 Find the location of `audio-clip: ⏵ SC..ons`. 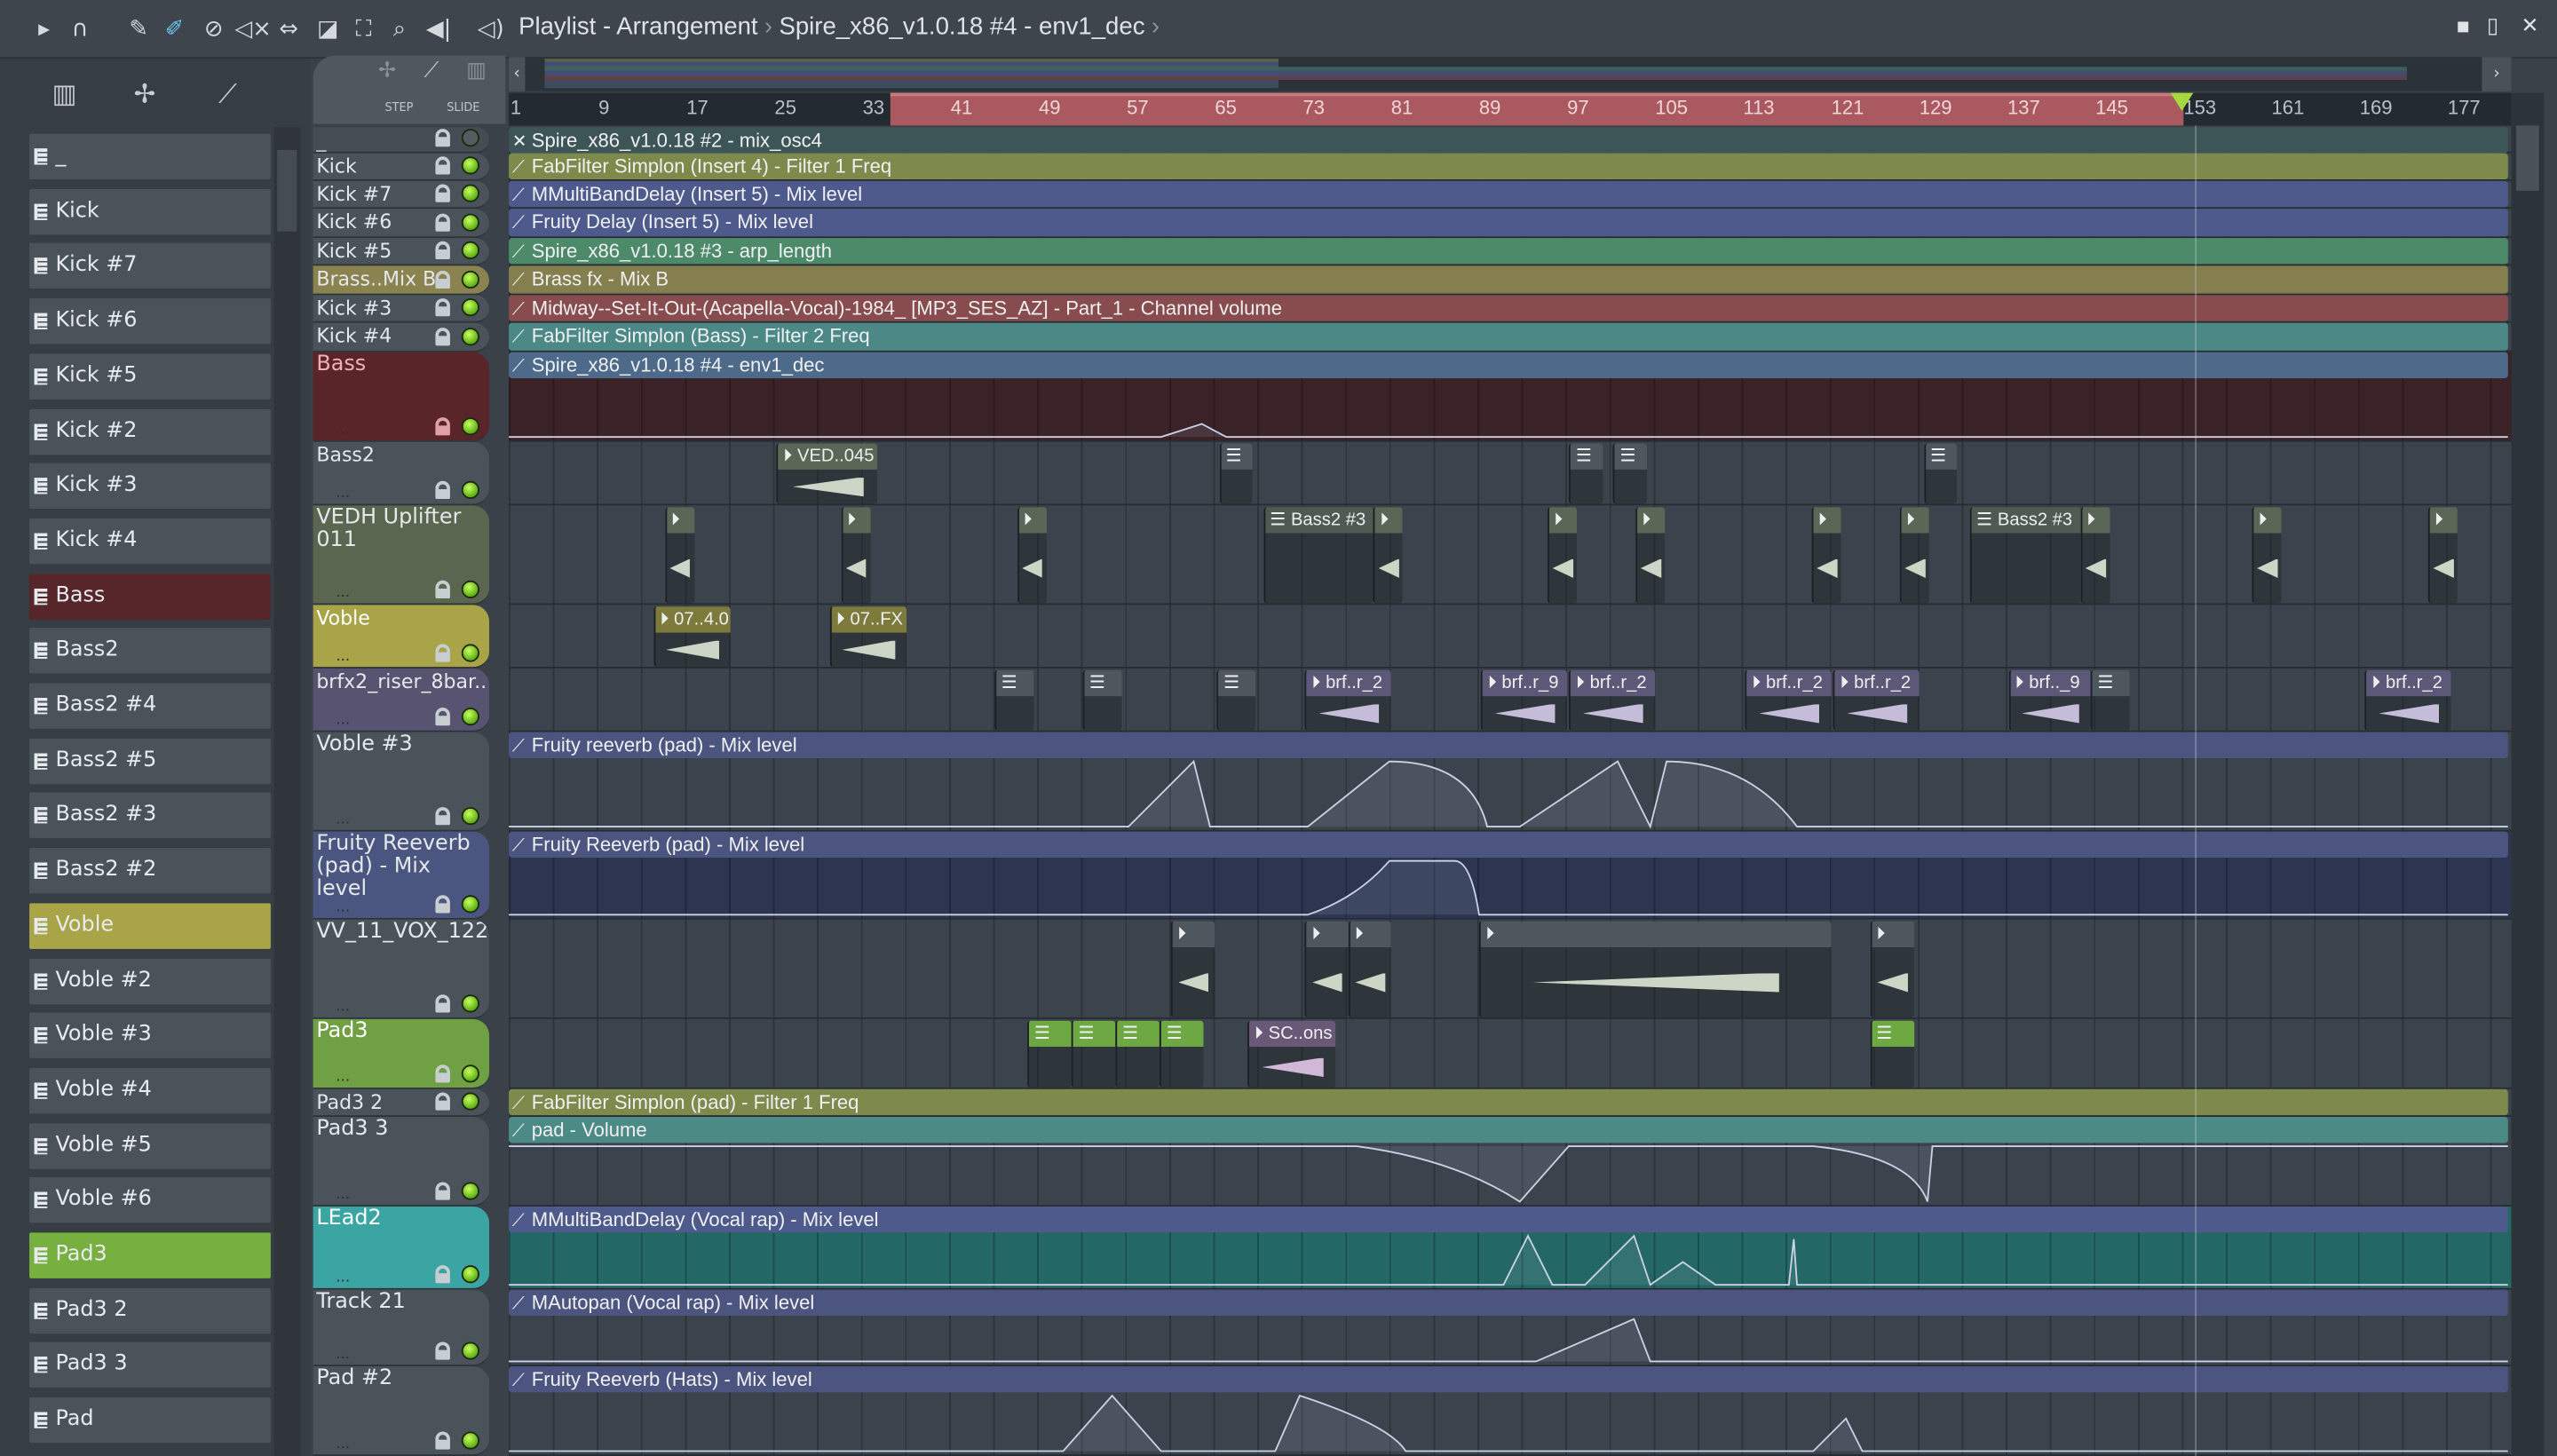

audio-clip: ⏵ SC..ons is located at coordinates (1291, 1054).